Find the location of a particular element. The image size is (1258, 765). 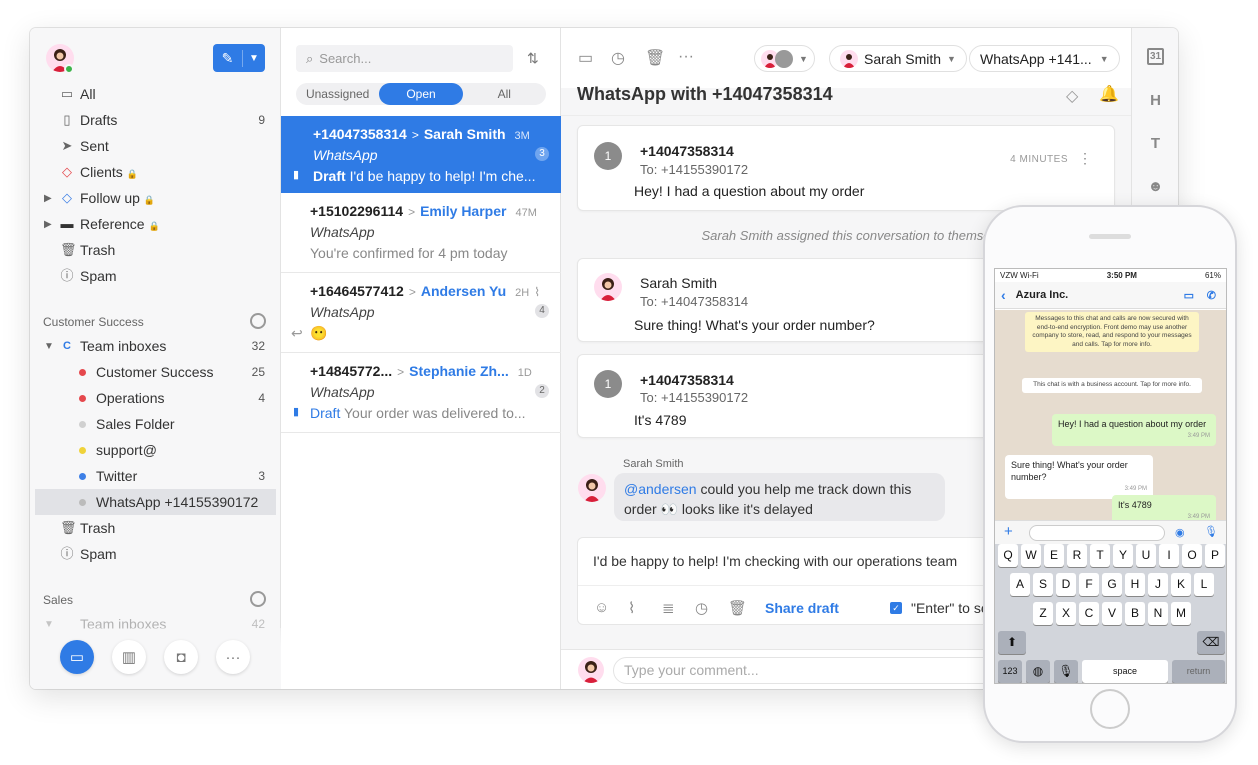

globe-icon: ◍ is located at coordinates (1038, 671).